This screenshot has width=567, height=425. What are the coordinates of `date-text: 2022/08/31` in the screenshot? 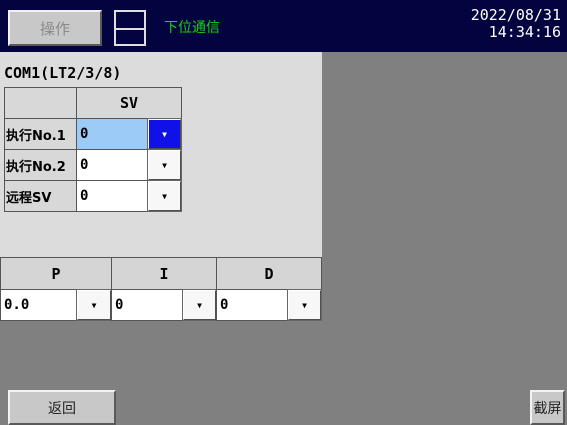 It's located at (515, 15).